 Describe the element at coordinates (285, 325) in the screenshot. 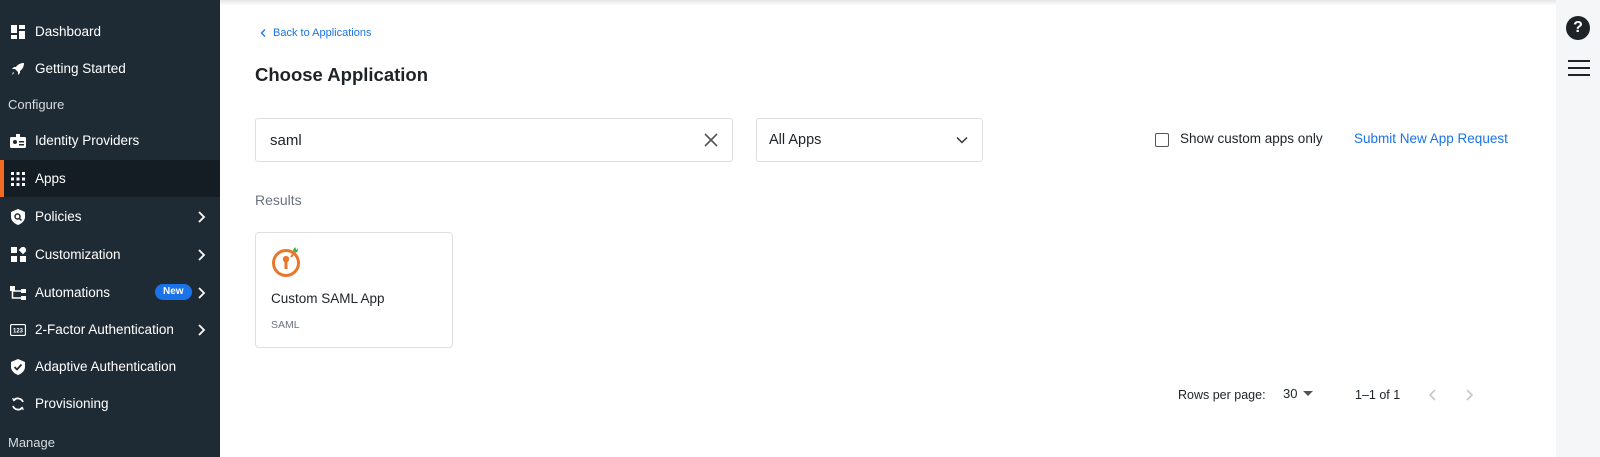

I see `app-card-tag: SAML` at that location.